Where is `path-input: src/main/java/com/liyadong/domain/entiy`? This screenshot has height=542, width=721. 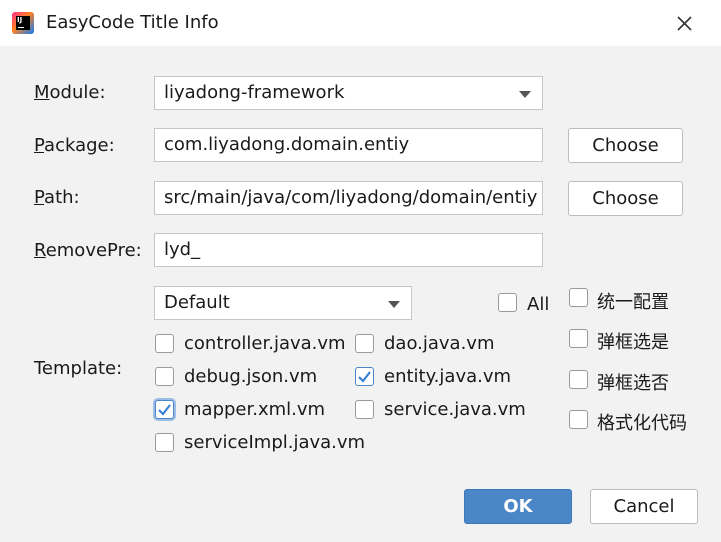
path-input: src/main/java/com/liyadong/domain/entiy is located at coordinates (348, 198).